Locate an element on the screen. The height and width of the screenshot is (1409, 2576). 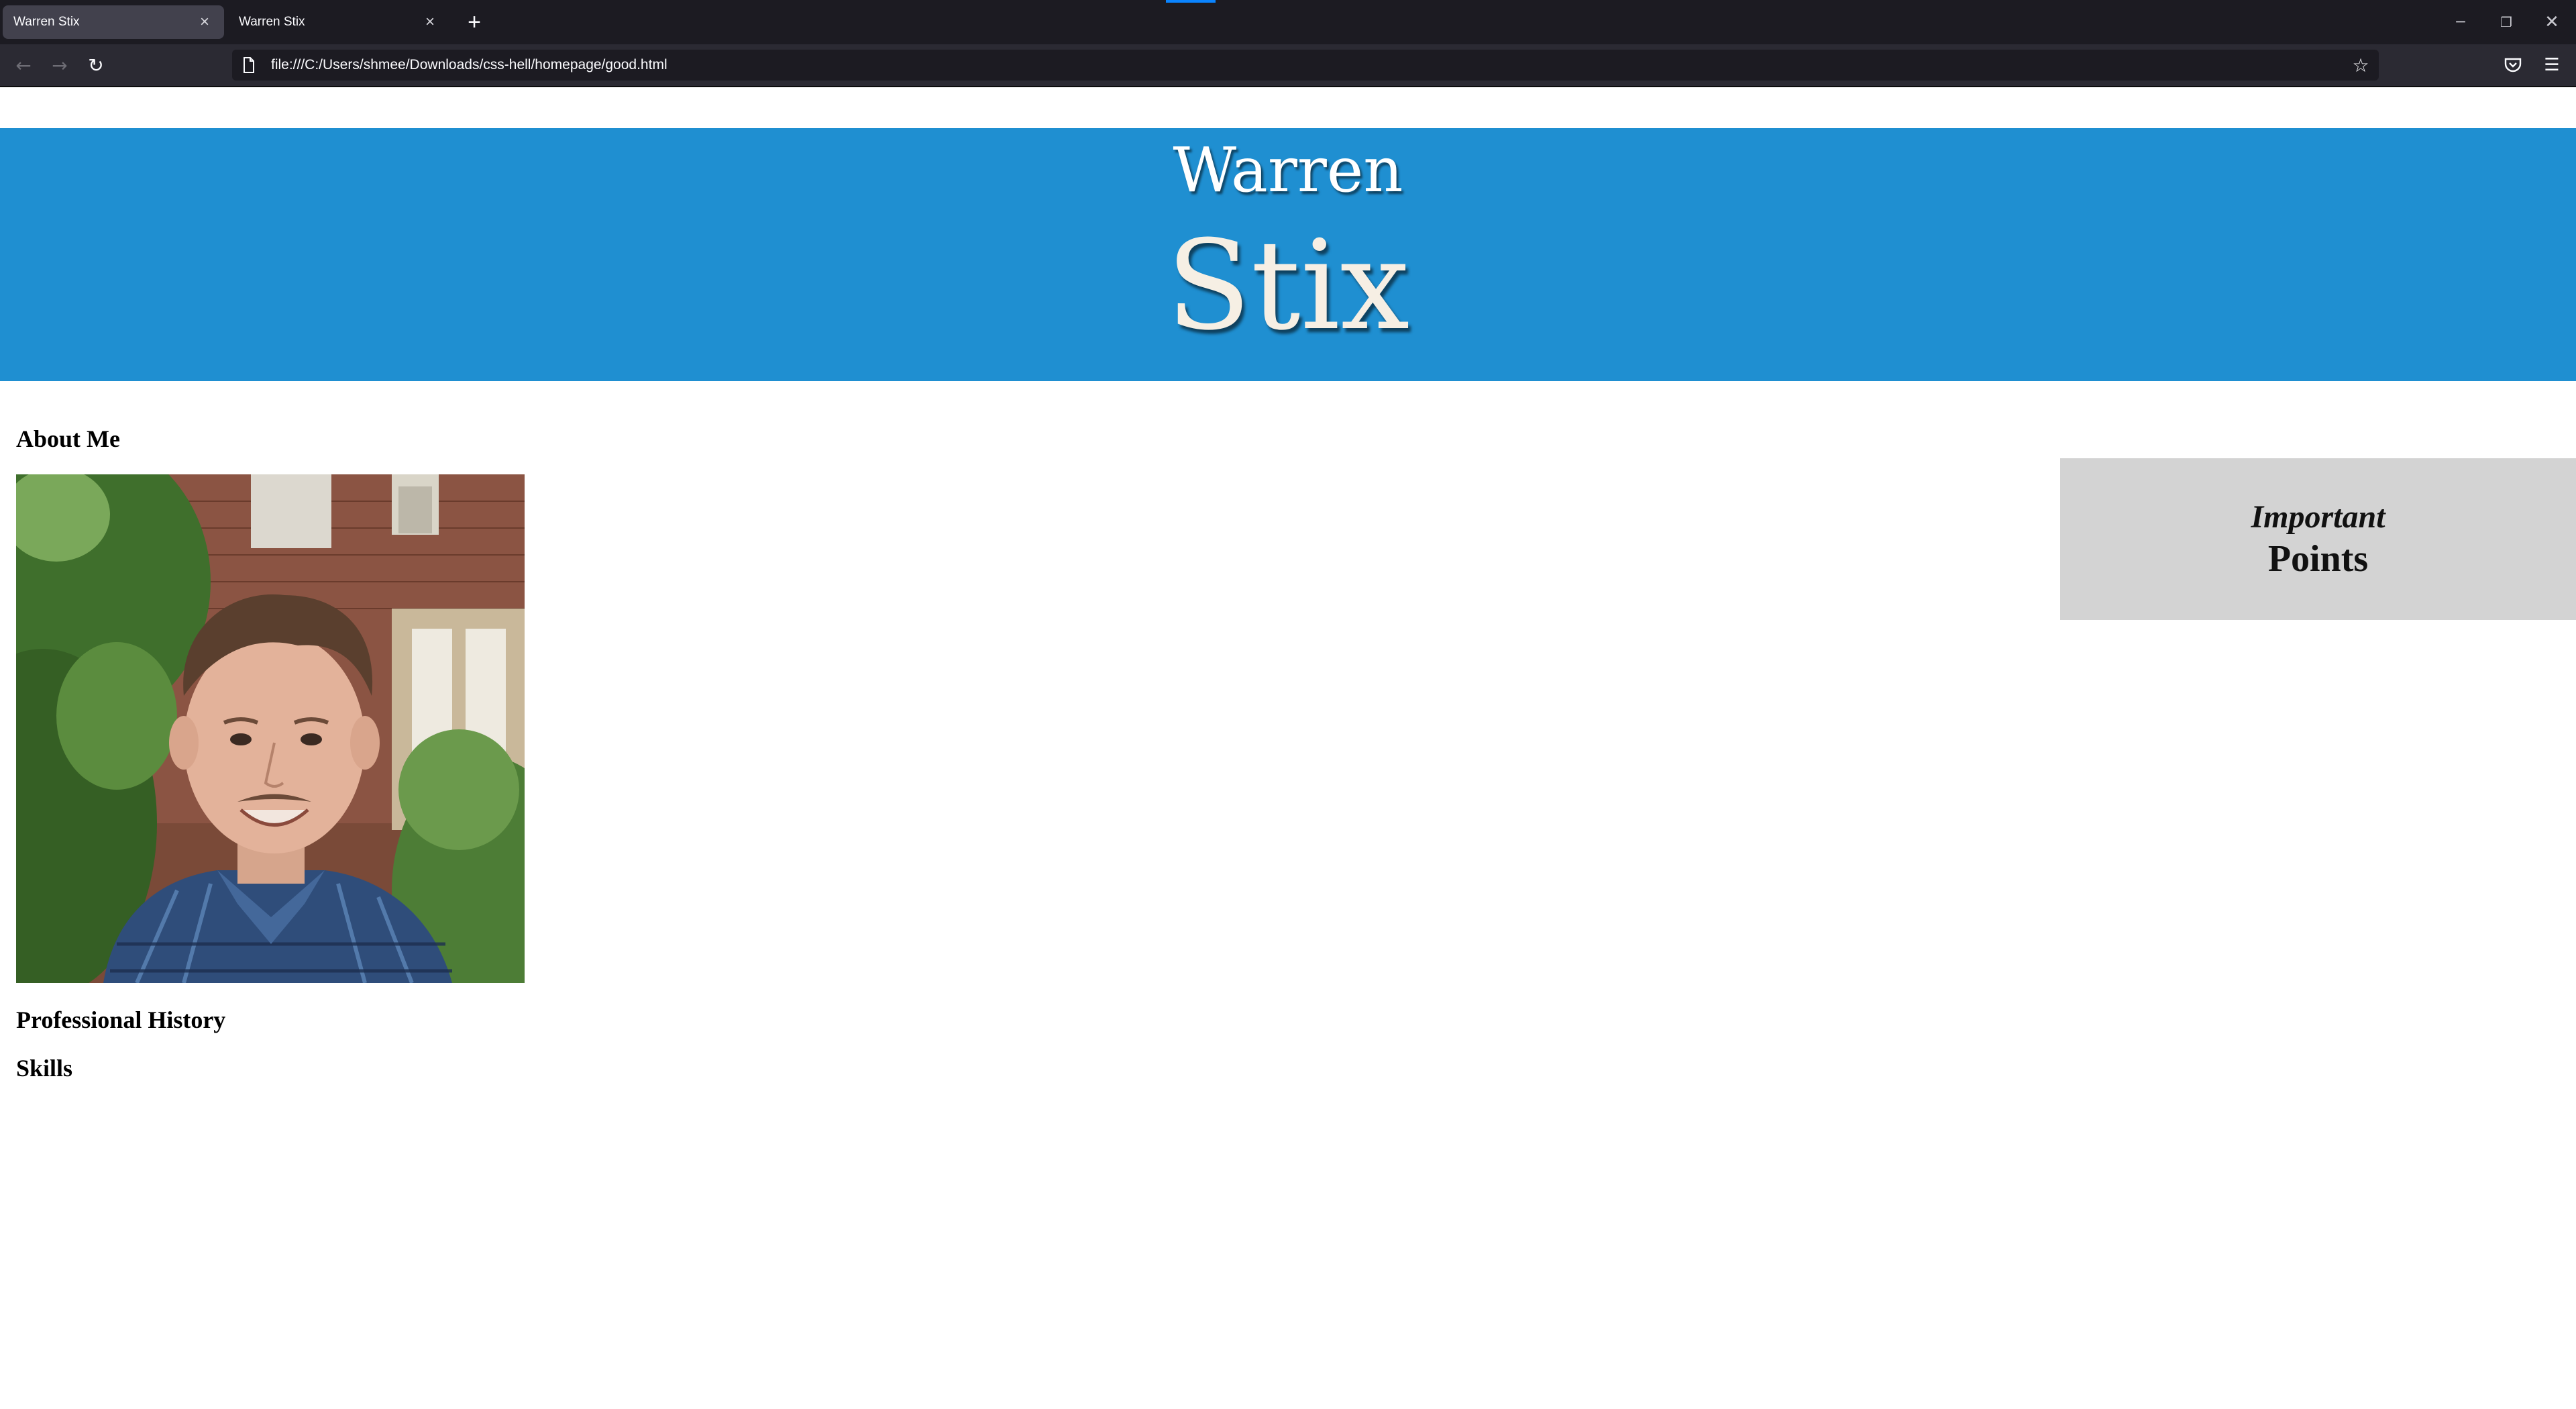
skills-heading: Skills is located at coordinates (44, 1068).